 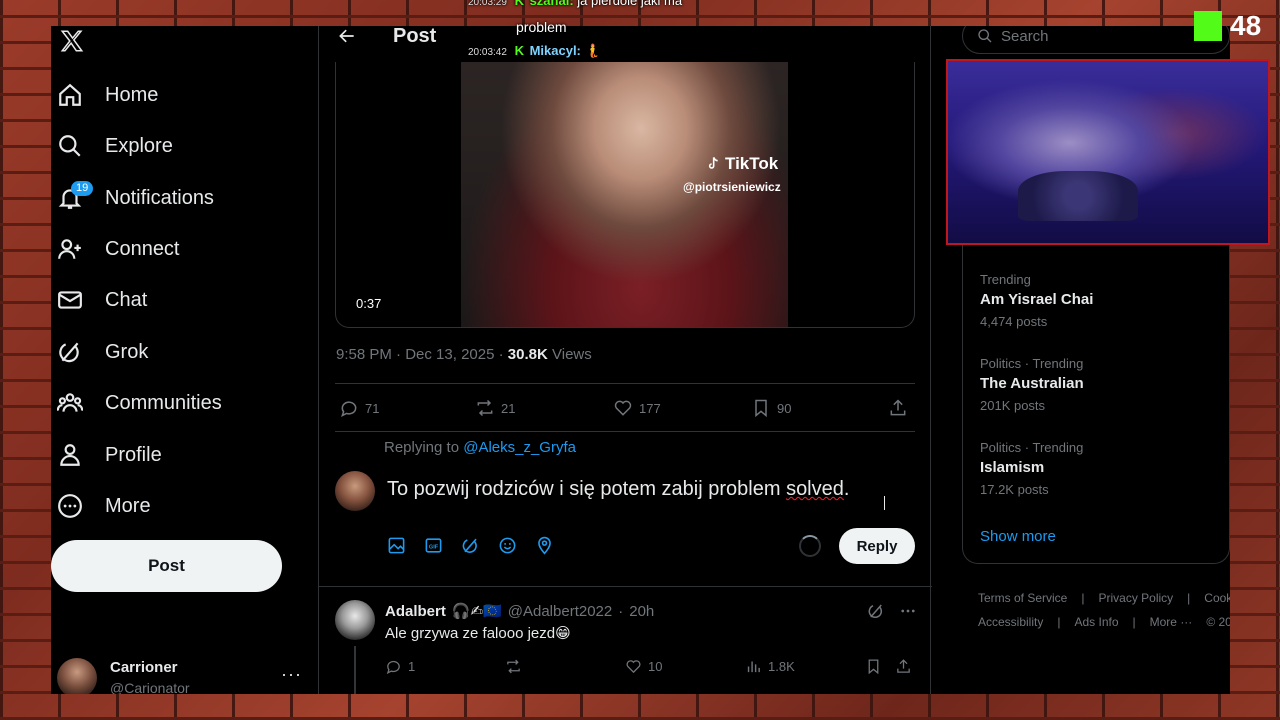 What do you see at coordinates (359, 408) in the screenshot?
I see `reply-action: 71` at bounding box center [359, 408].